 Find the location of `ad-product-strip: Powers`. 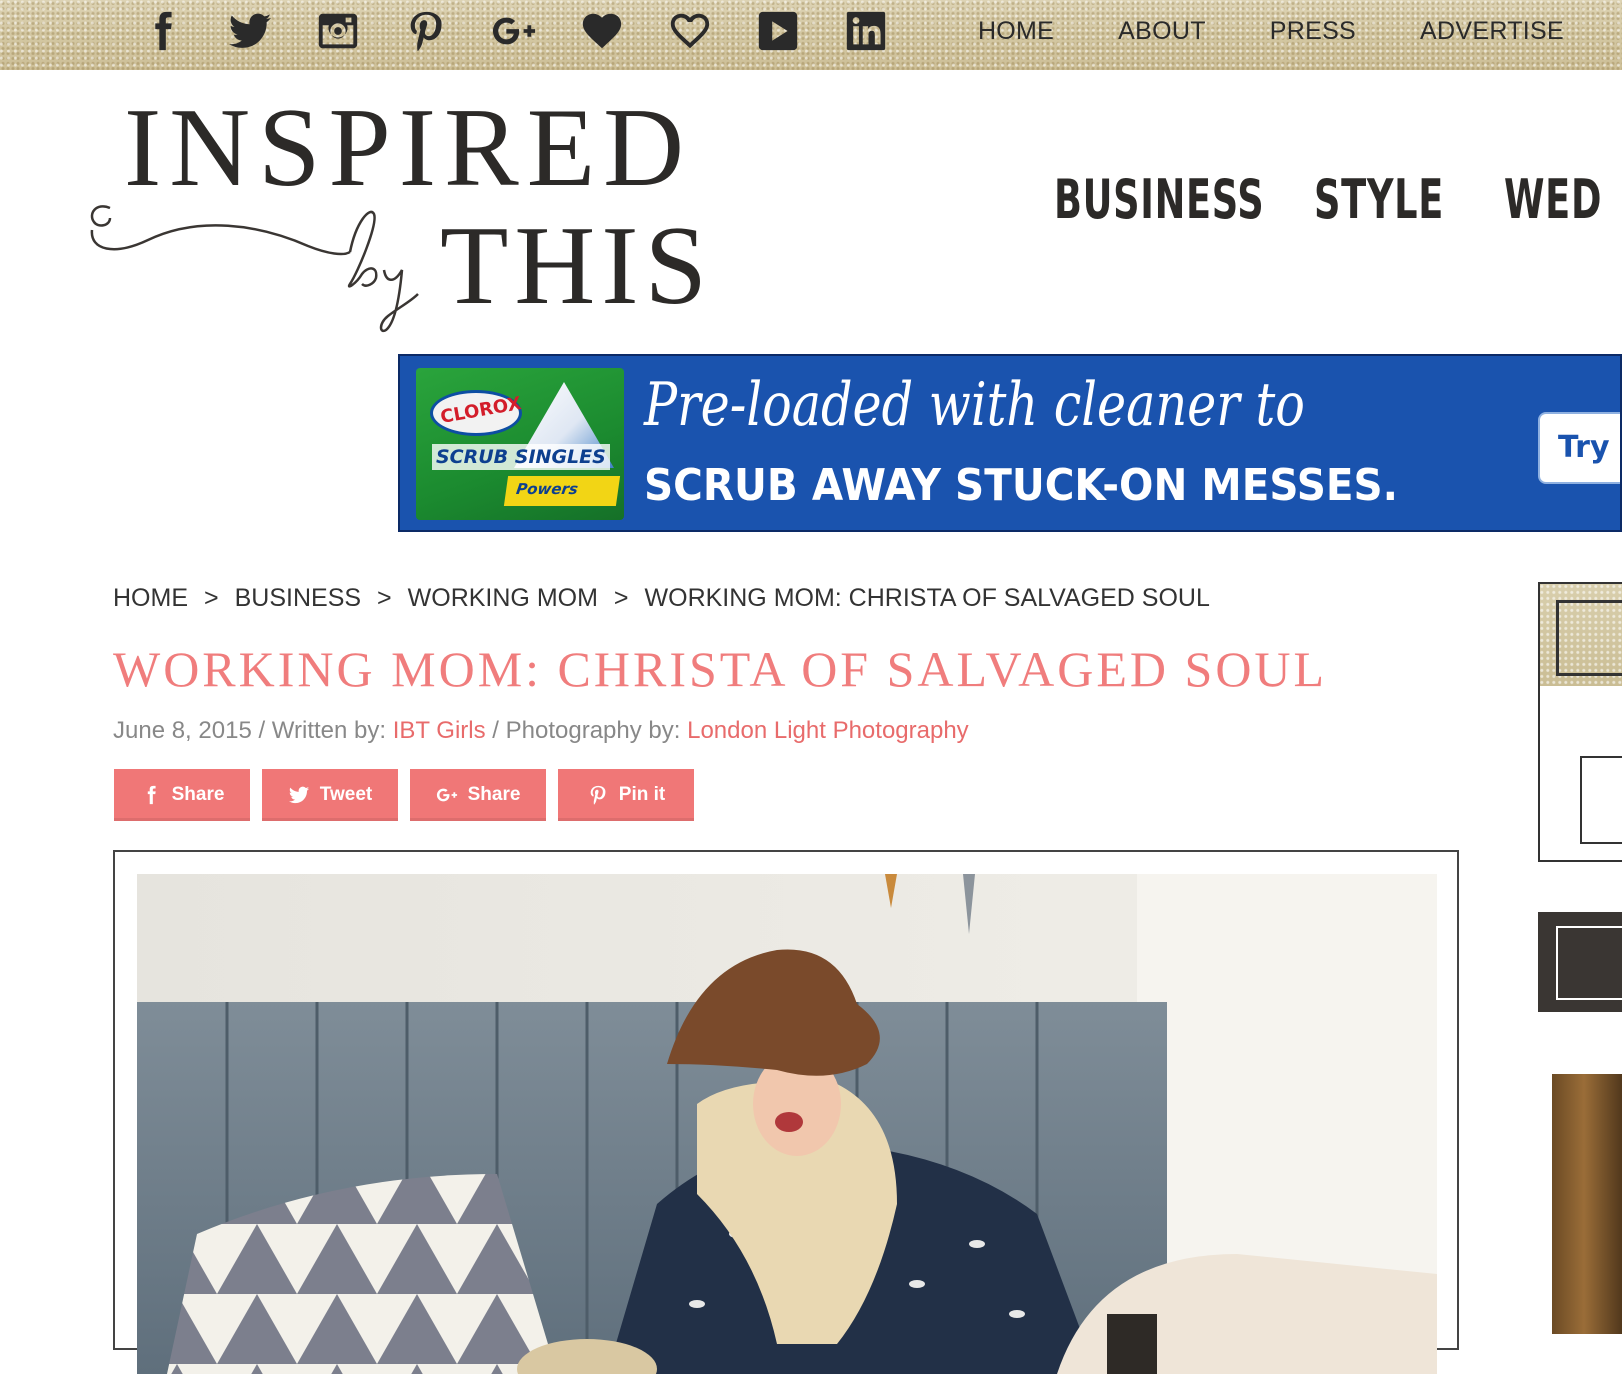

ad-product-strip: Powers is located at coordinates (562, 491).